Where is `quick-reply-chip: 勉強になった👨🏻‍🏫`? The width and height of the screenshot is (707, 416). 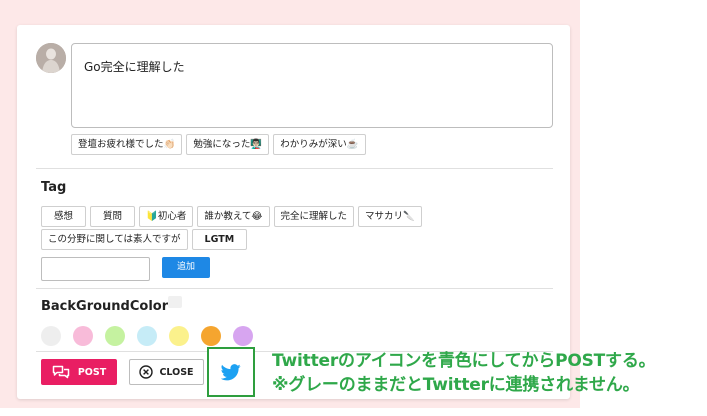
quick-reply-chip: 勉強になった👨🏻‍🏫 is located at coordinates (228, 144).